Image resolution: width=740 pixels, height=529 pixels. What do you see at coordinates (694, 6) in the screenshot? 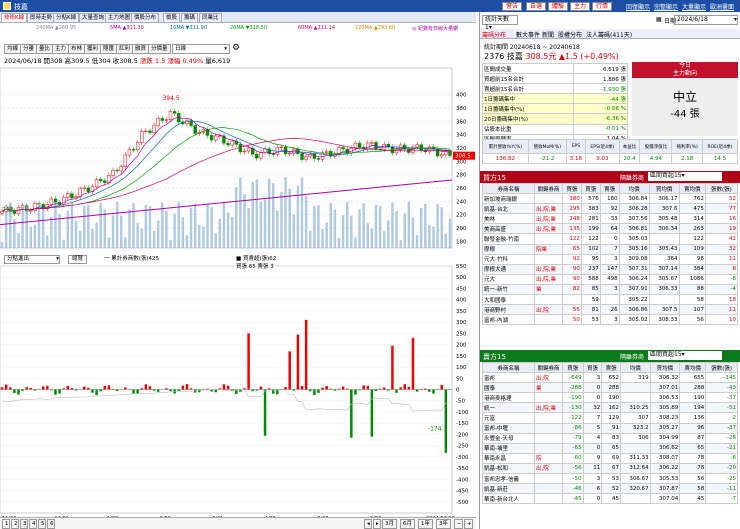
I see `large-link: 大量顯示` at bounding box center [694, 6].